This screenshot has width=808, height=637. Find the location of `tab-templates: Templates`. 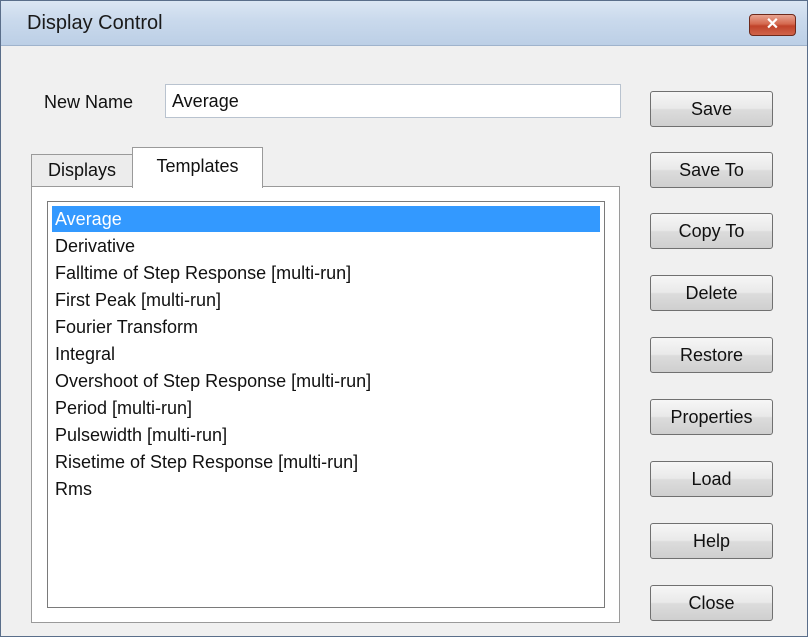

tab-templates: Templates is located at coordinates (197, 167).